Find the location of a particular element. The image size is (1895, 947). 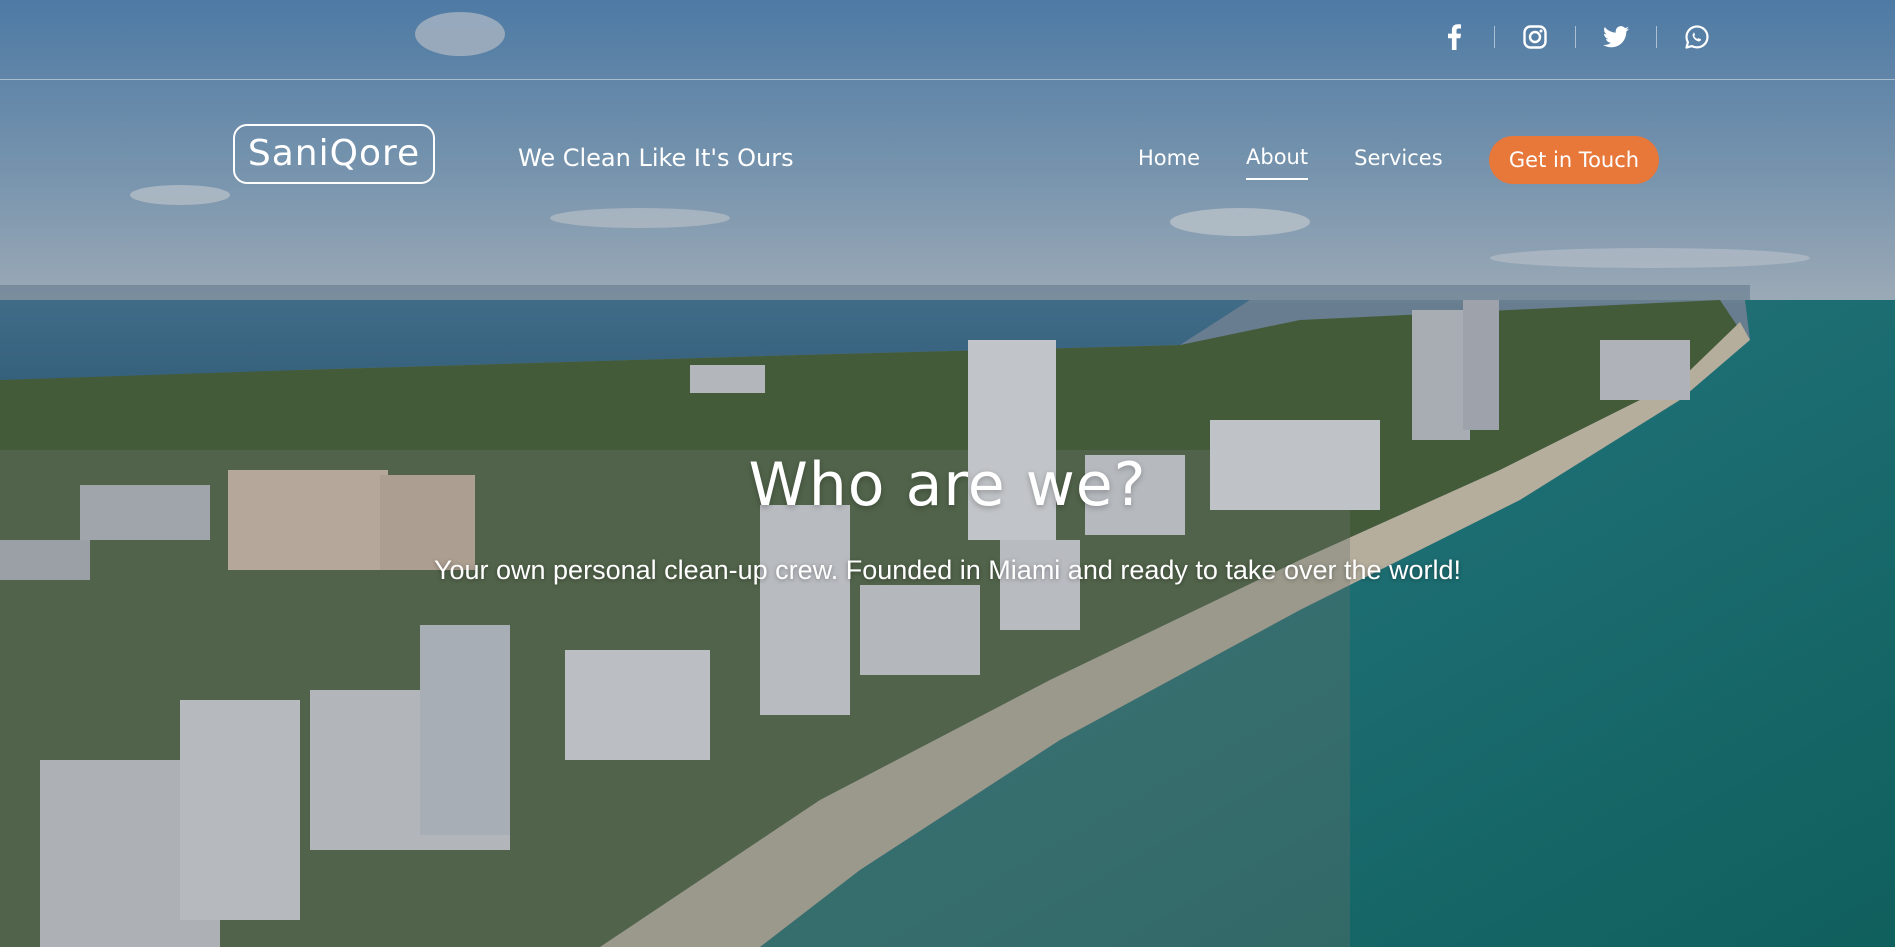

social-links is located at coordinates (1575, 37).